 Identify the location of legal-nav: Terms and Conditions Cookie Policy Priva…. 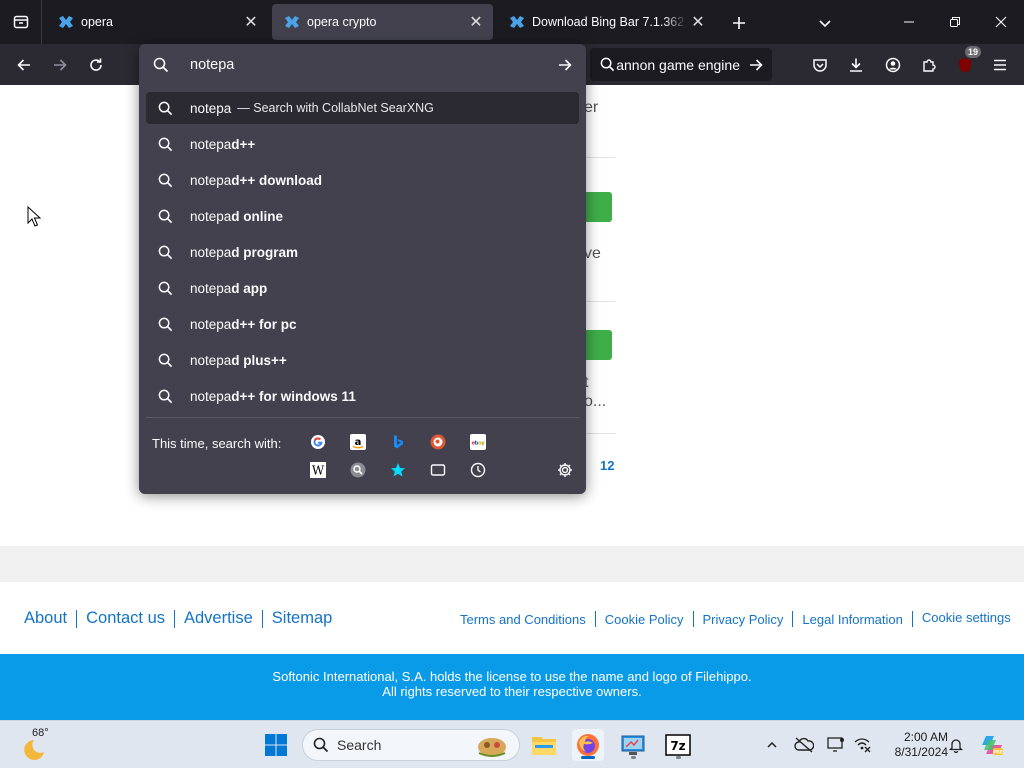
(735, 618).